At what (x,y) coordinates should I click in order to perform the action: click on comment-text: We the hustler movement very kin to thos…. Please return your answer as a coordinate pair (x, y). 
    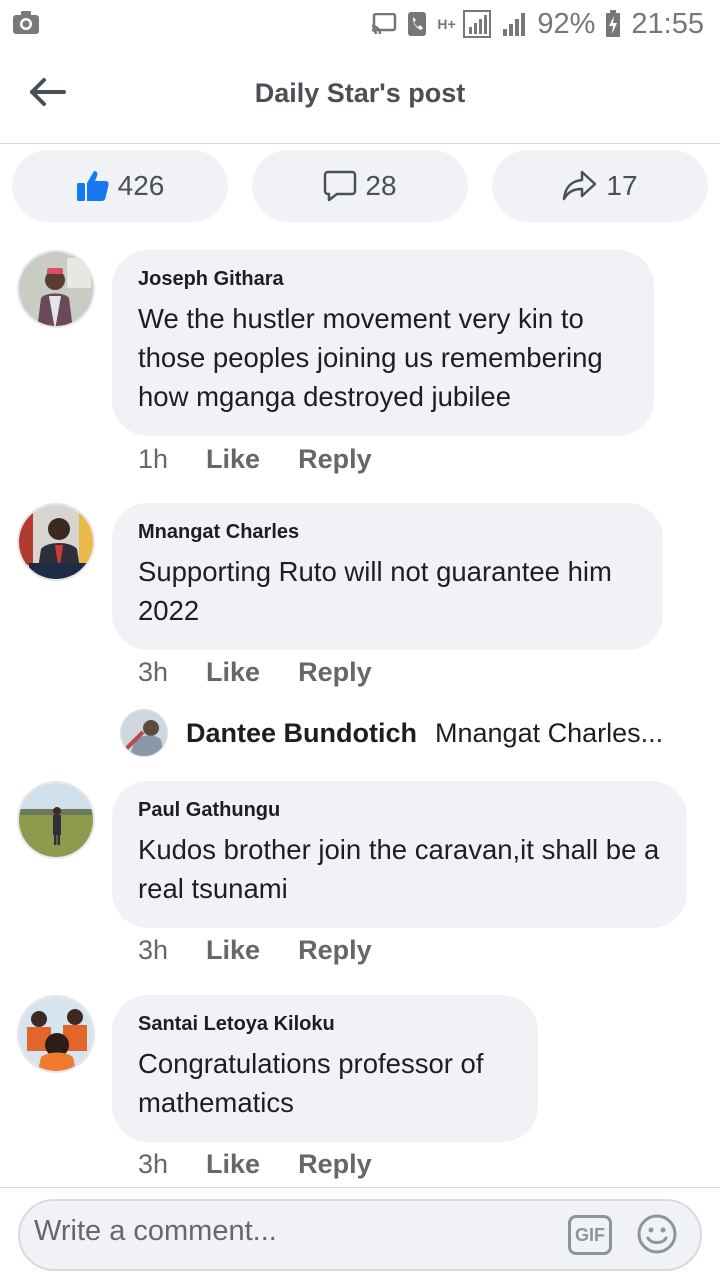
    Looking at the image, I should click on (370, 357).